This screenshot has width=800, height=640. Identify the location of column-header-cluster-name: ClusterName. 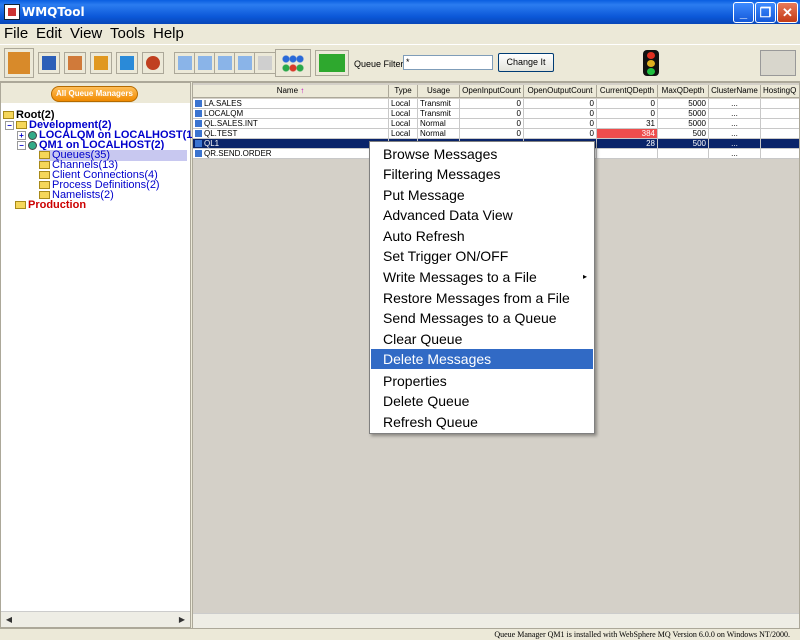
(735, 91).